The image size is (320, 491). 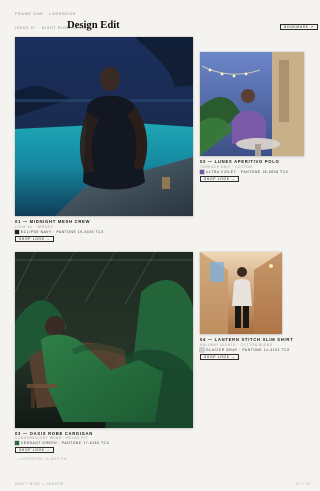 I want to click on item-02-subtitle: Terrace Knit · Cotton, so click(x=226, y=167).